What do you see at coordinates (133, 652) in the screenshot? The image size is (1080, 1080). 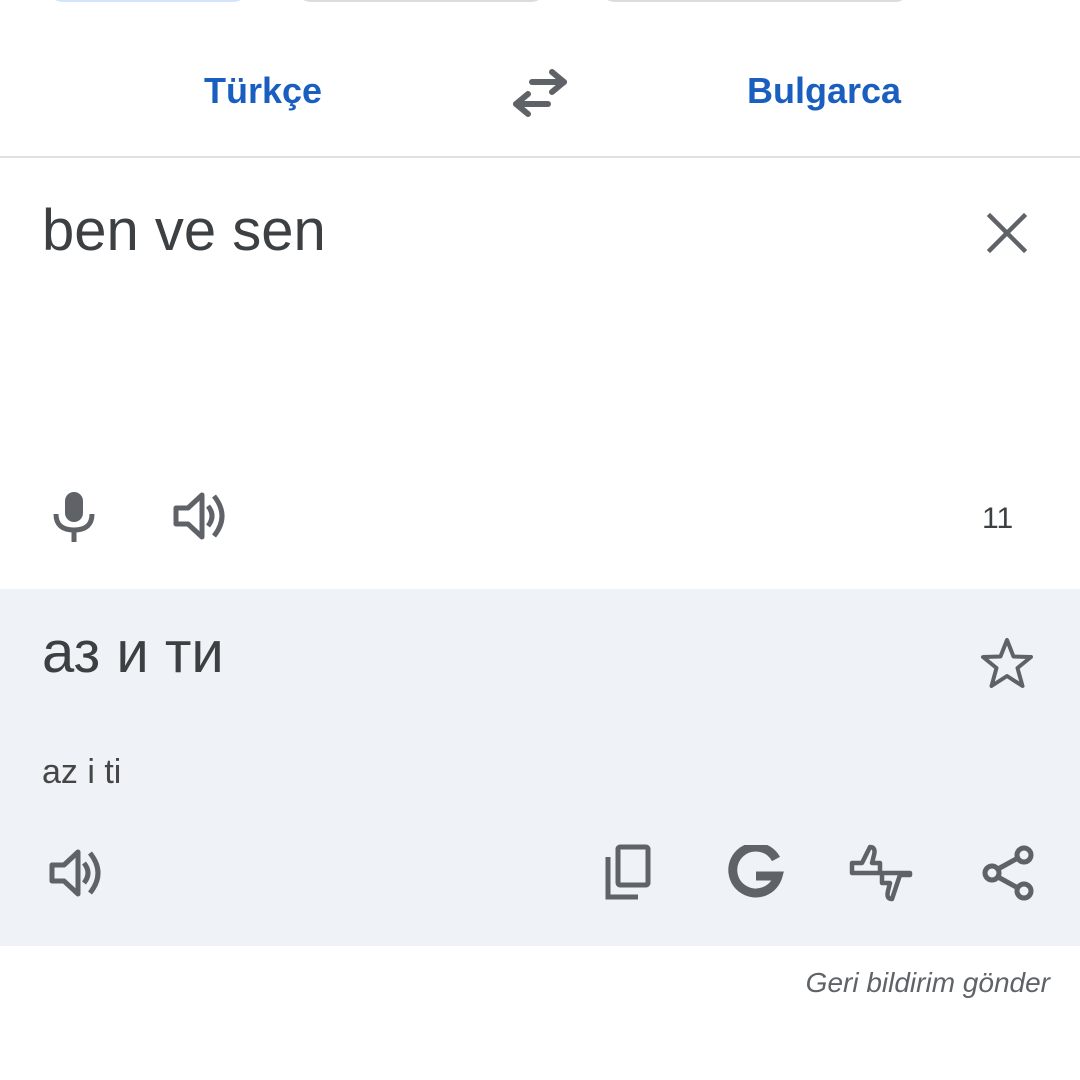 I see `translated-text: аз и ти` at bounding box center [133, 652].